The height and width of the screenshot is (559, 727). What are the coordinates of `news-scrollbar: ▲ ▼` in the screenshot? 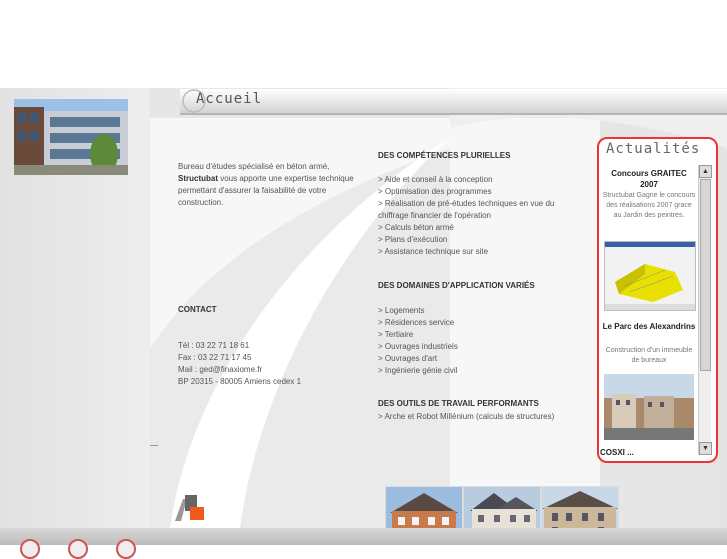 It's located at (705, 310).